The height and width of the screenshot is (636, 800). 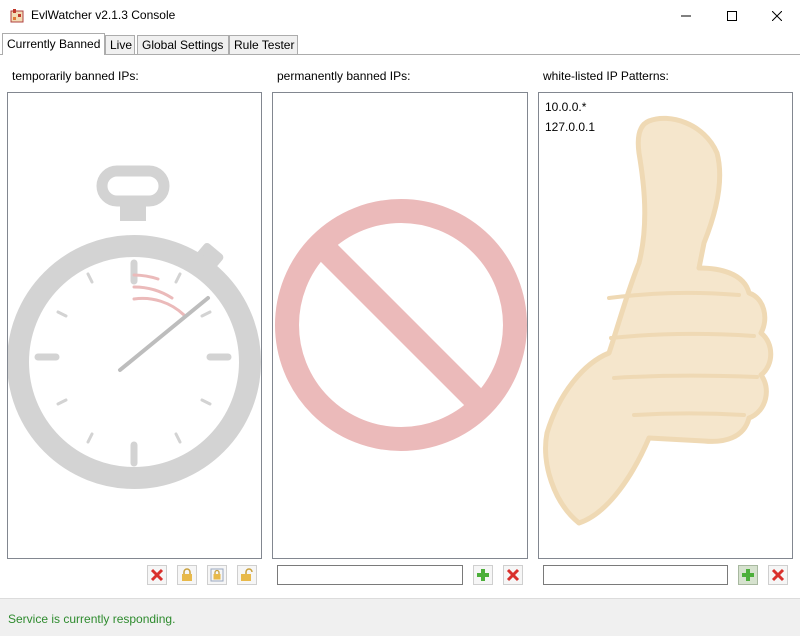 I want to click on minimize-icon, so click(x=686, y=16).